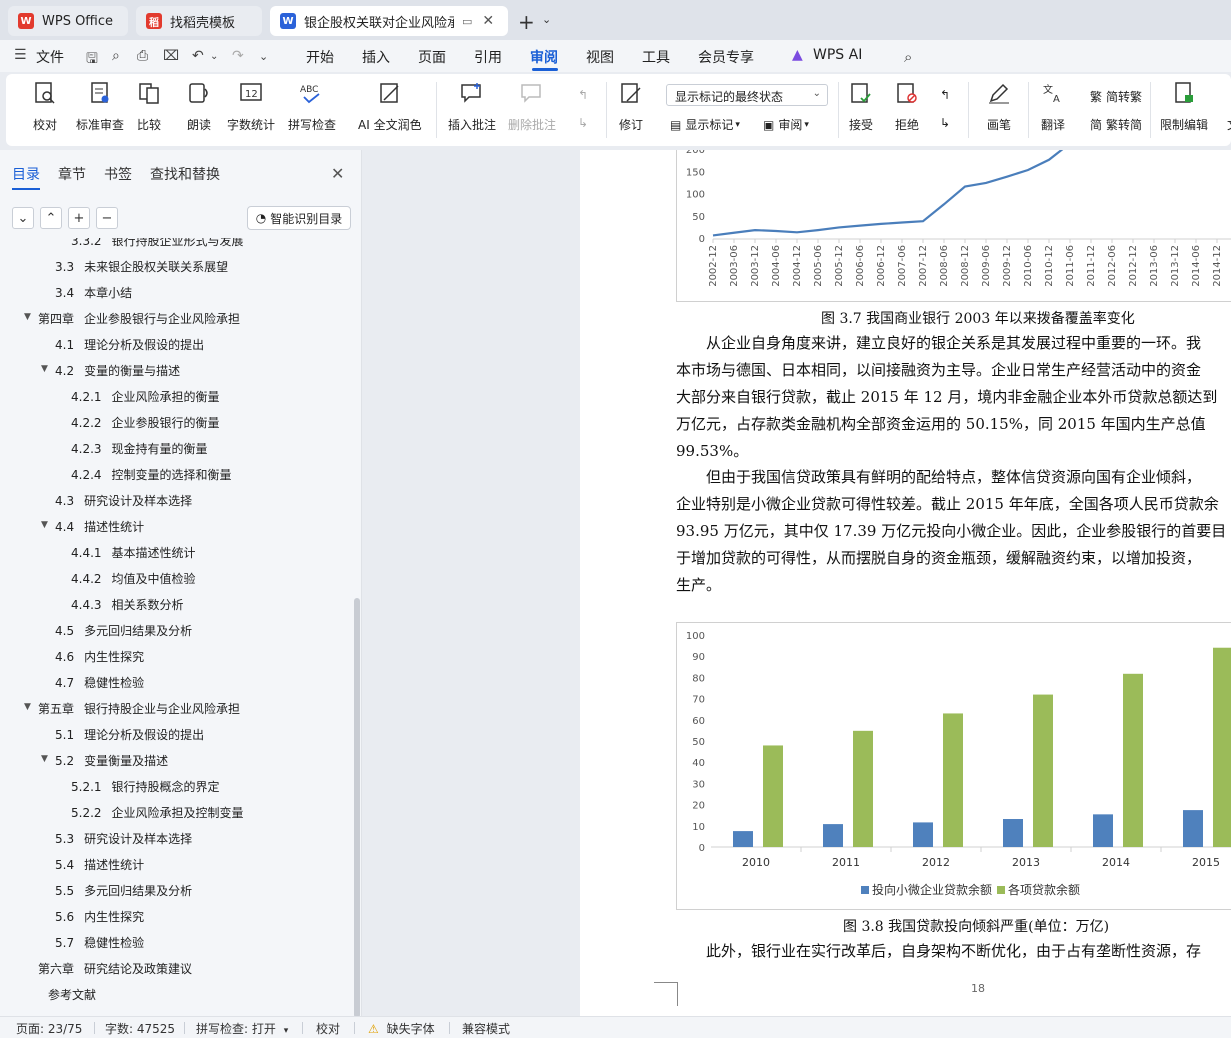 The image size is (1231, 1038). Describe the element at coordinates (357, 808) in the screenshot. I see `toc-scrollbar` at that location.